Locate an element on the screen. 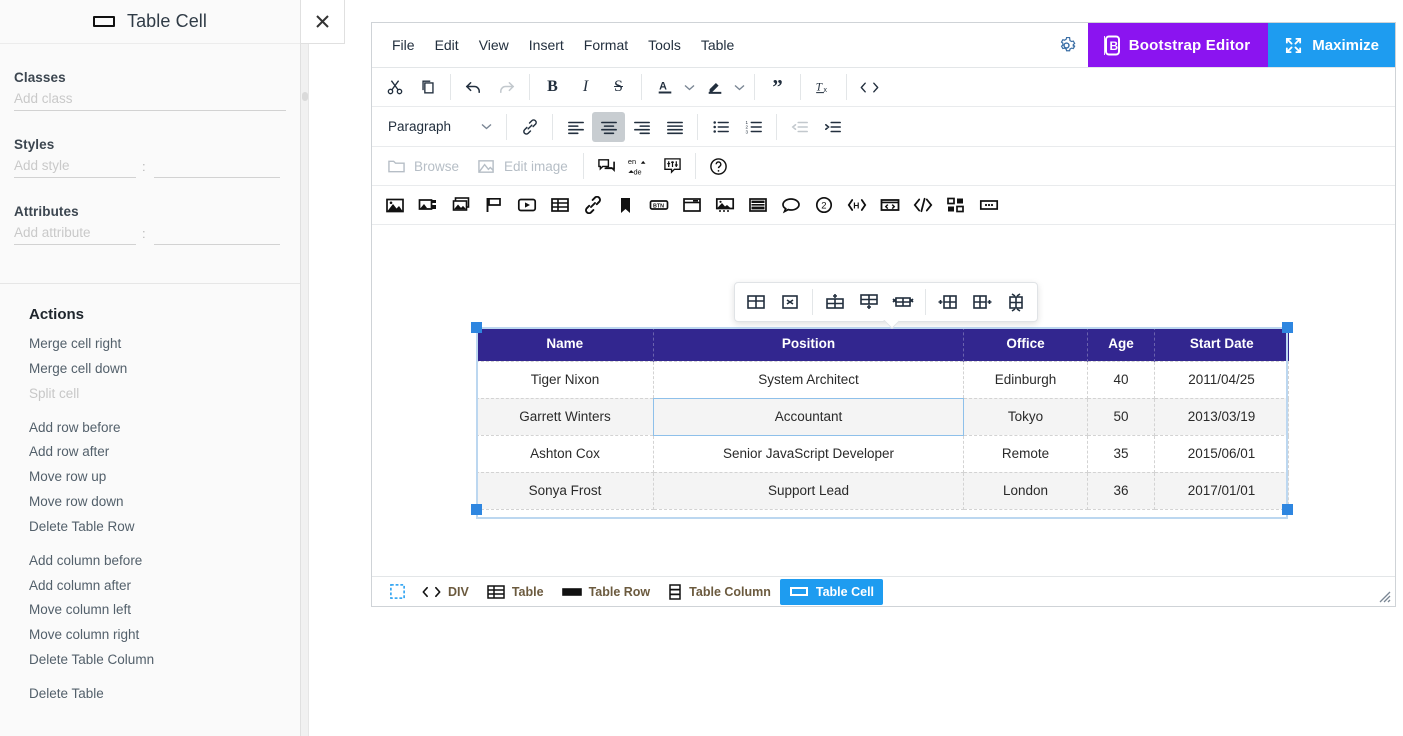 The width and height of the screenshot is (1403, 736). table-resize-handle-bottom-left is located at coordinates (476, 509).